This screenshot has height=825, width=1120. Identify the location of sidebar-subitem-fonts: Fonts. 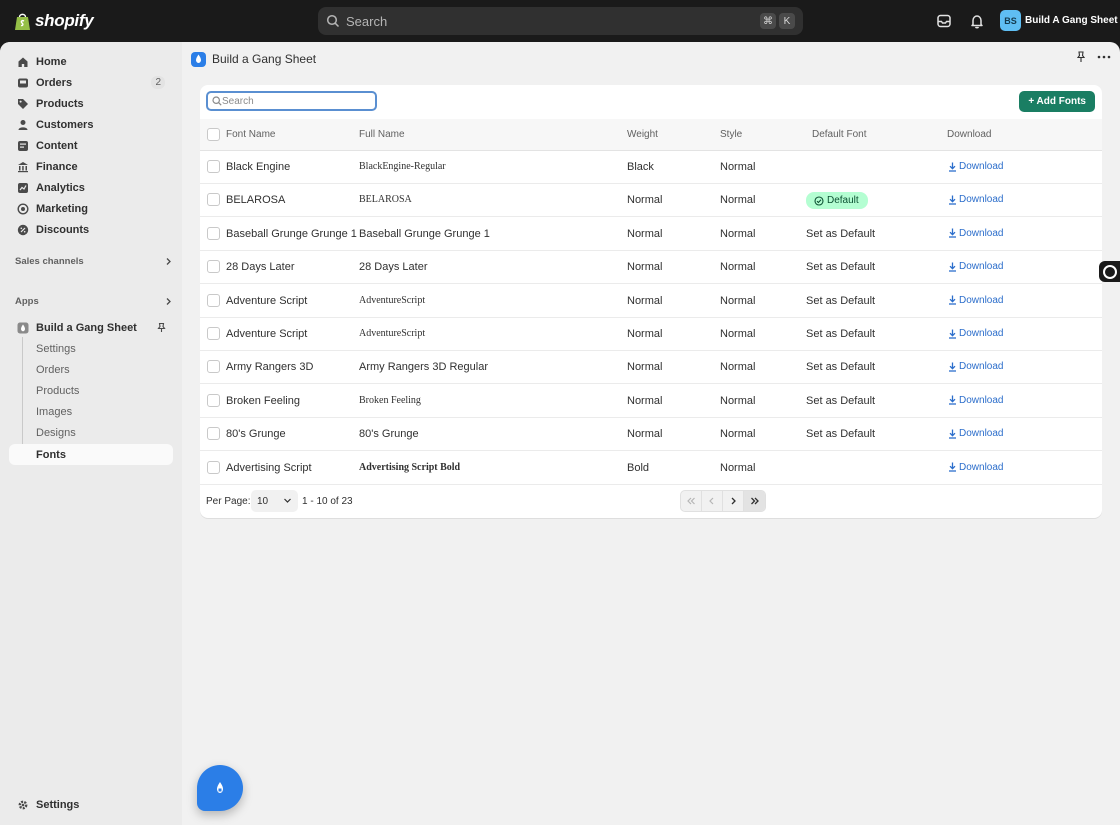
(91, 454).